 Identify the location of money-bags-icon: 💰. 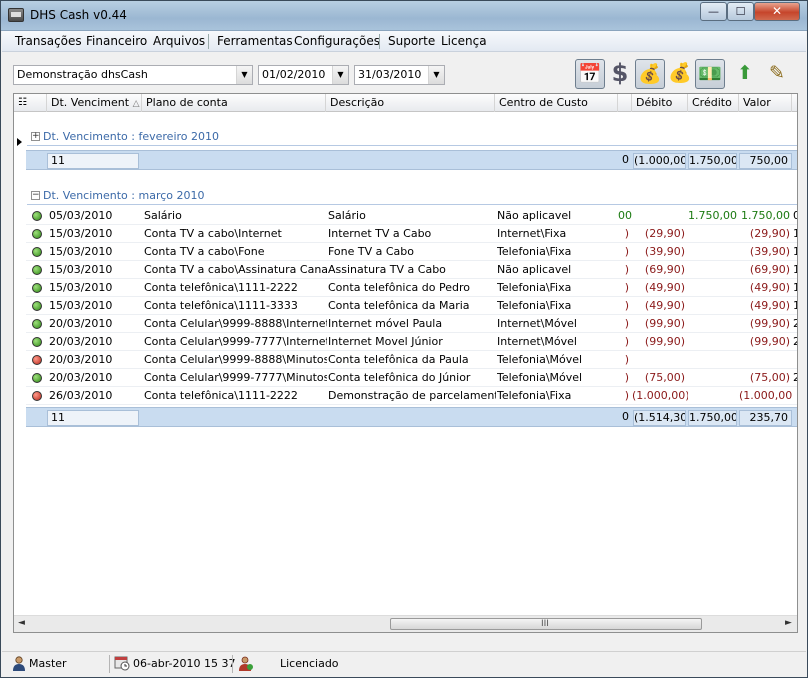
(680, 73).